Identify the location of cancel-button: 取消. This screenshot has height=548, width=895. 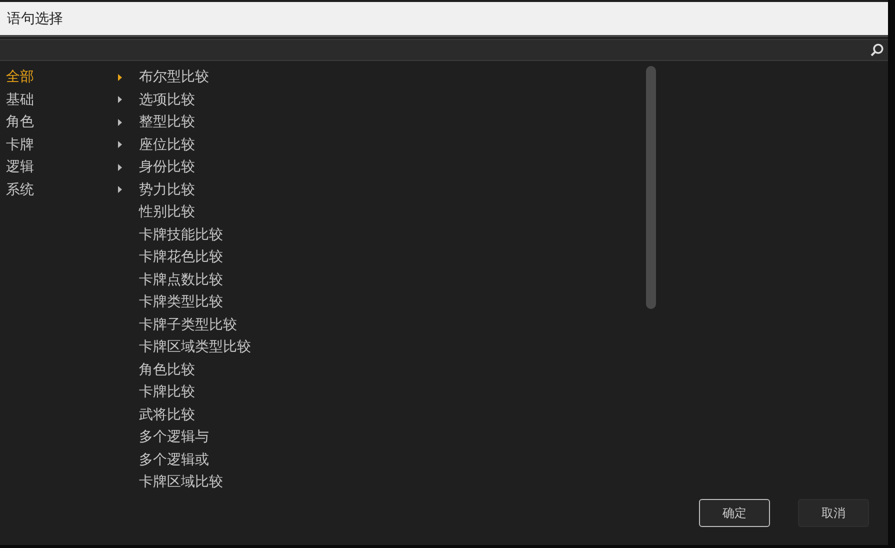
(833, 513).